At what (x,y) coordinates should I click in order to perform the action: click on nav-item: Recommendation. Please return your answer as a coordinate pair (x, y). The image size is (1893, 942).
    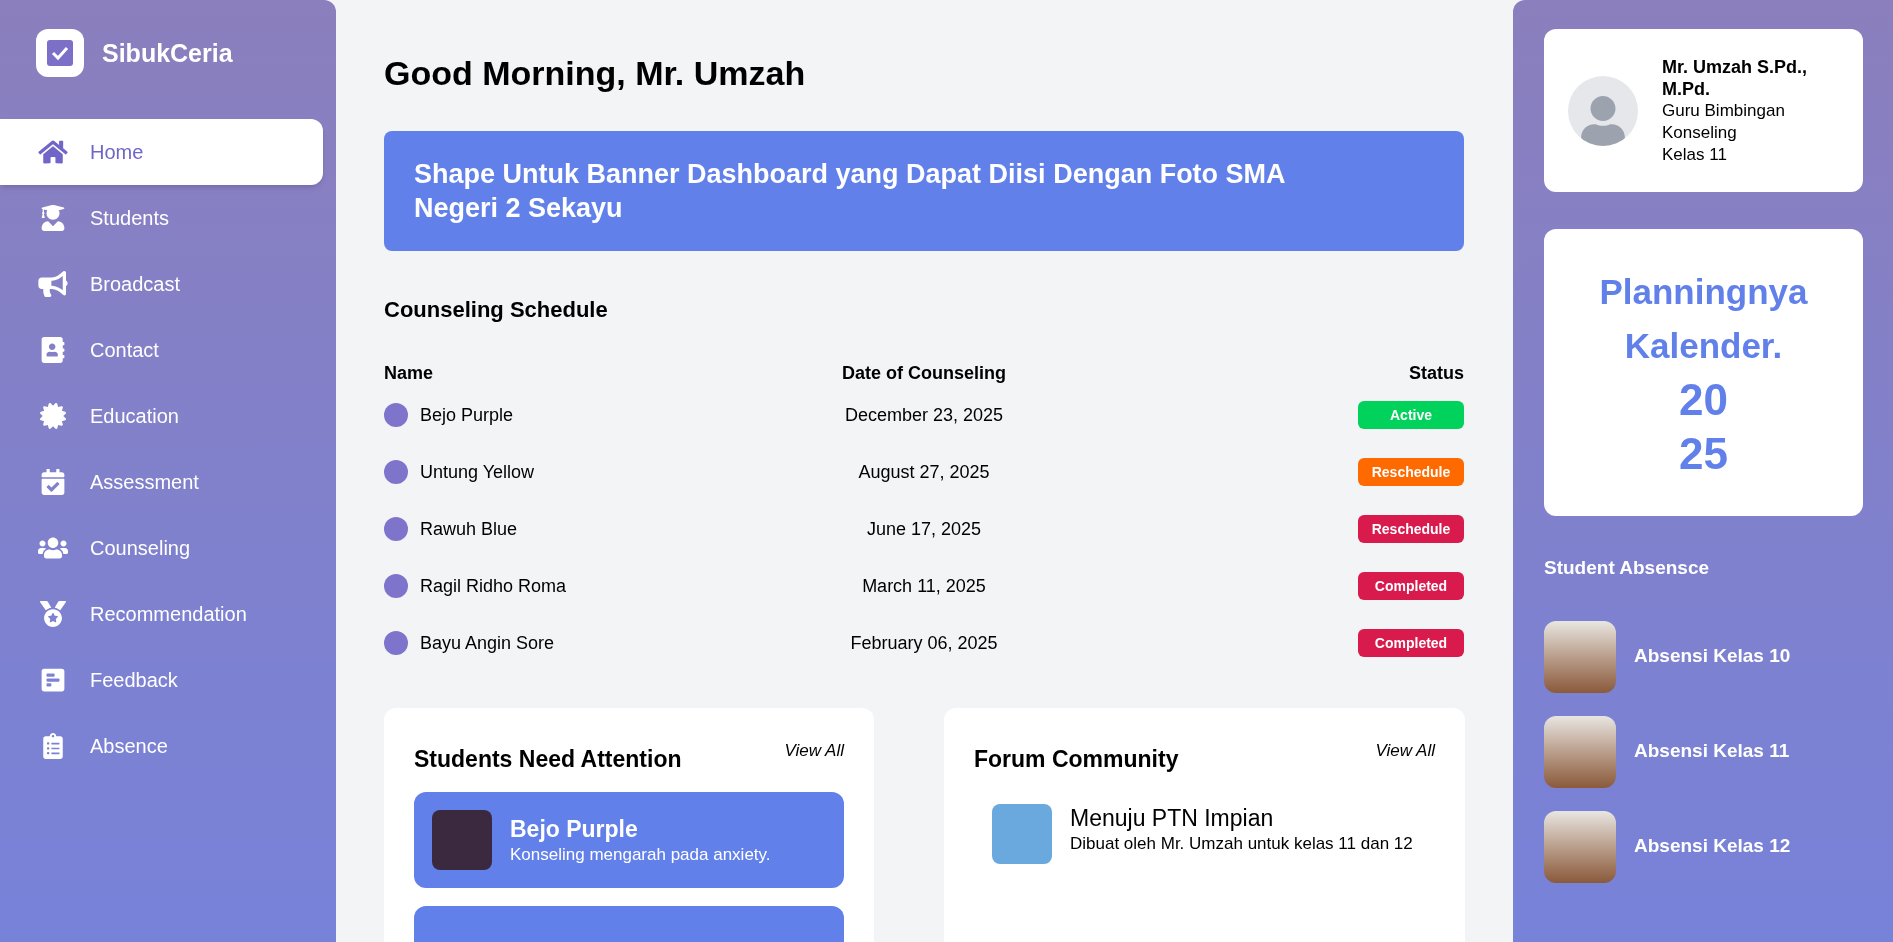
    Looking at the image, I should click on (161, 614).